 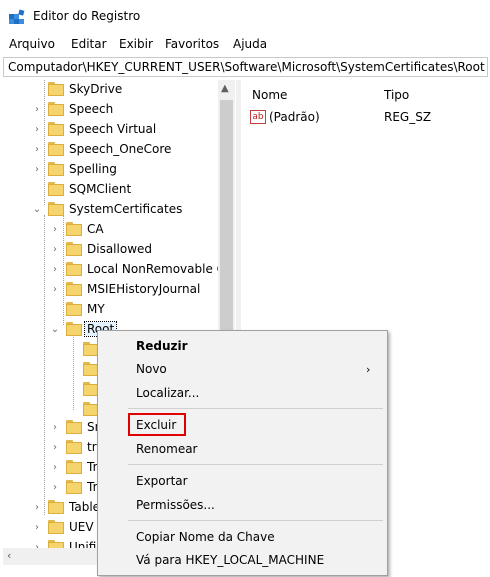 I want to click on tree-item: › Speech_OneCore, so click(x=110, y=149).